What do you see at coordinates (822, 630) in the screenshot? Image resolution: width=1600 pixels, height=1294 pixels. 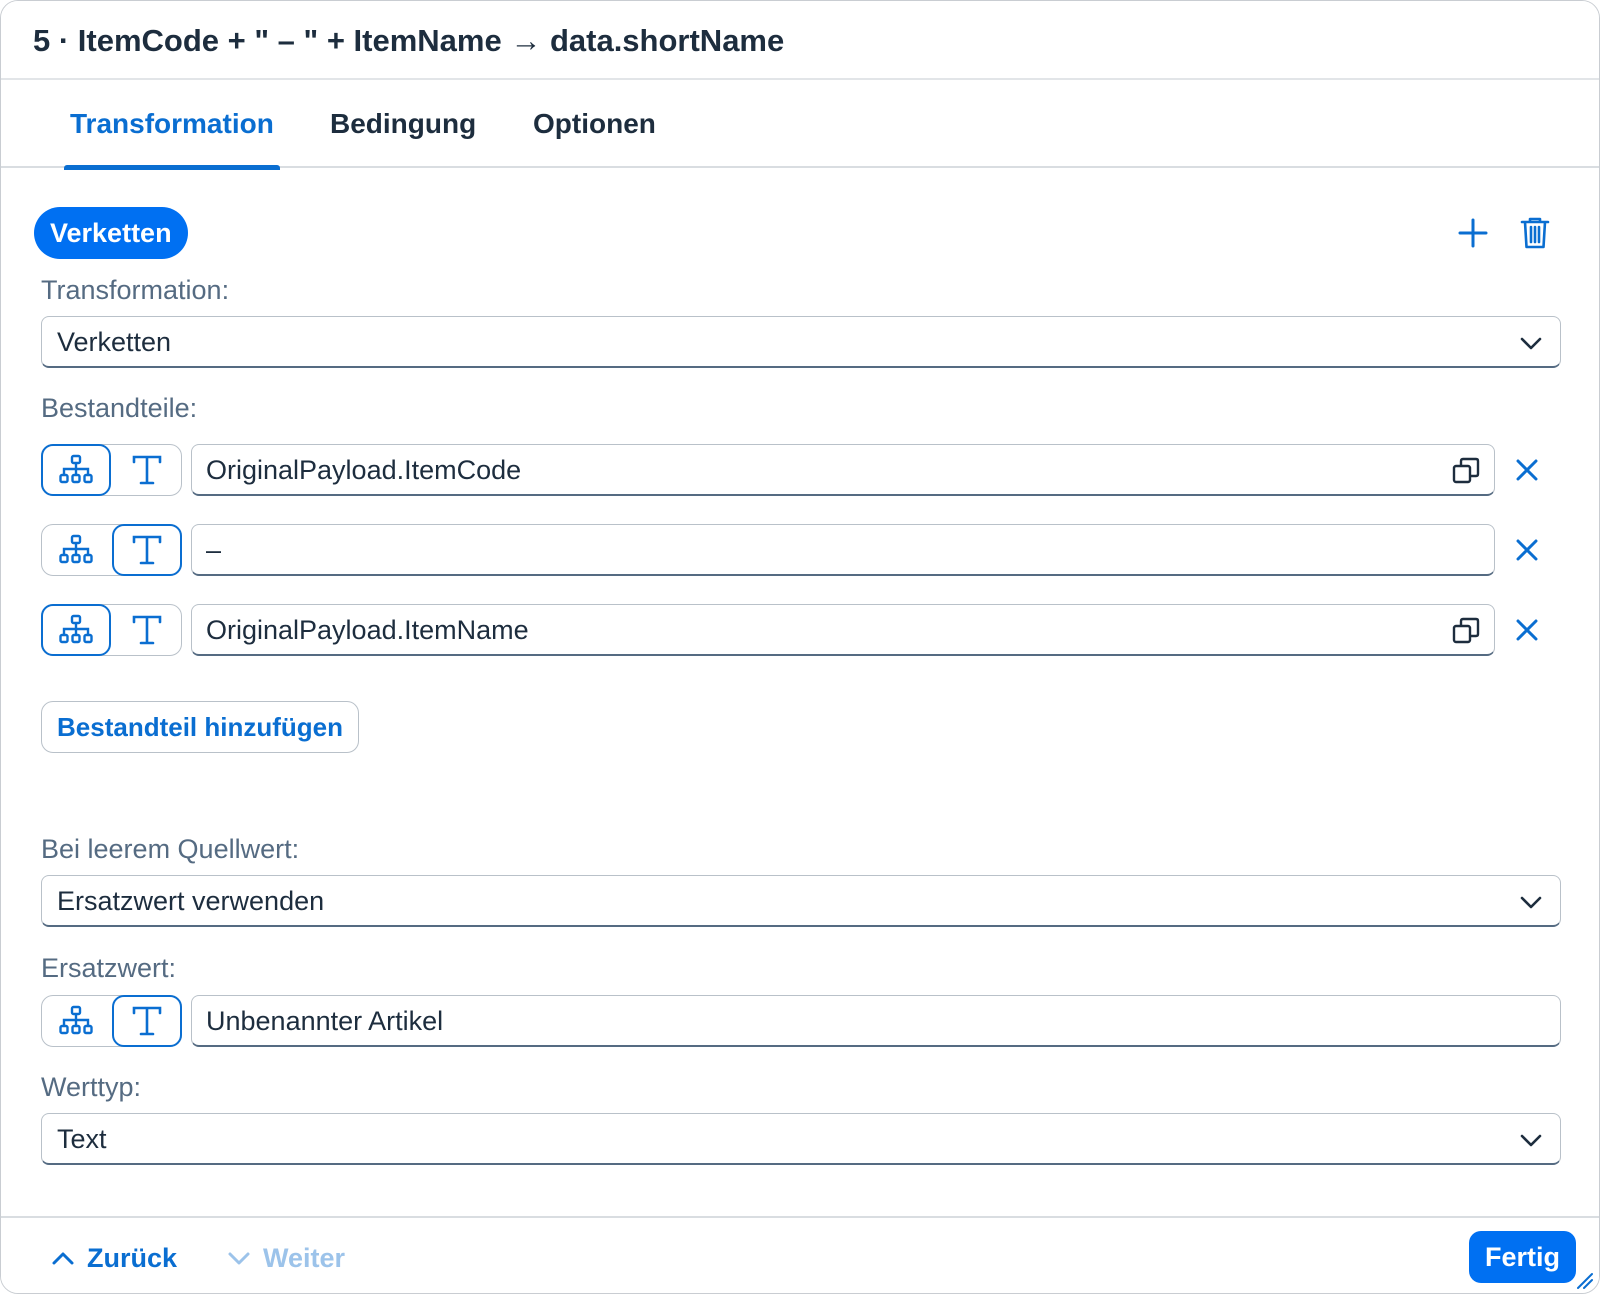 I see `component-3-input` at bounding box center [822, 630].